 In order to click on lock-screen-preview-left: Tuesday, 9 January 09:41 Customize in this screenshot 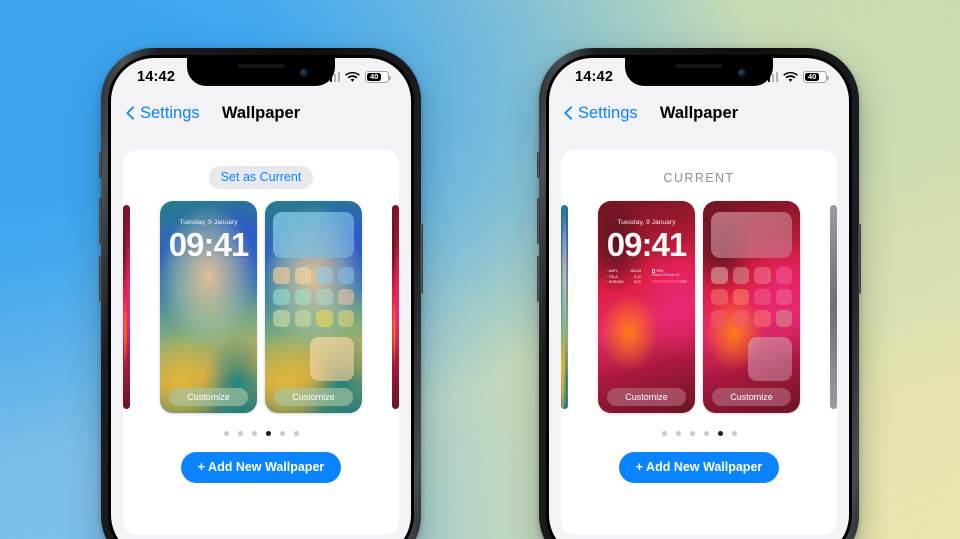, I will do `click(208, 307)`.